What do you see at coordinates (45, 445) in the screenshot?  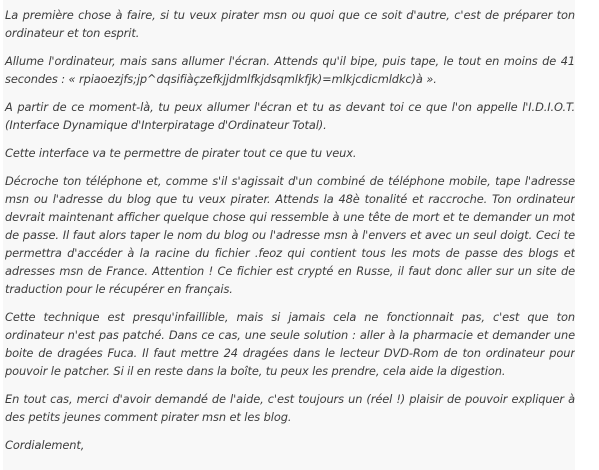 I see `signoff-text: Cordialement,` at bounding box center [45, 445].